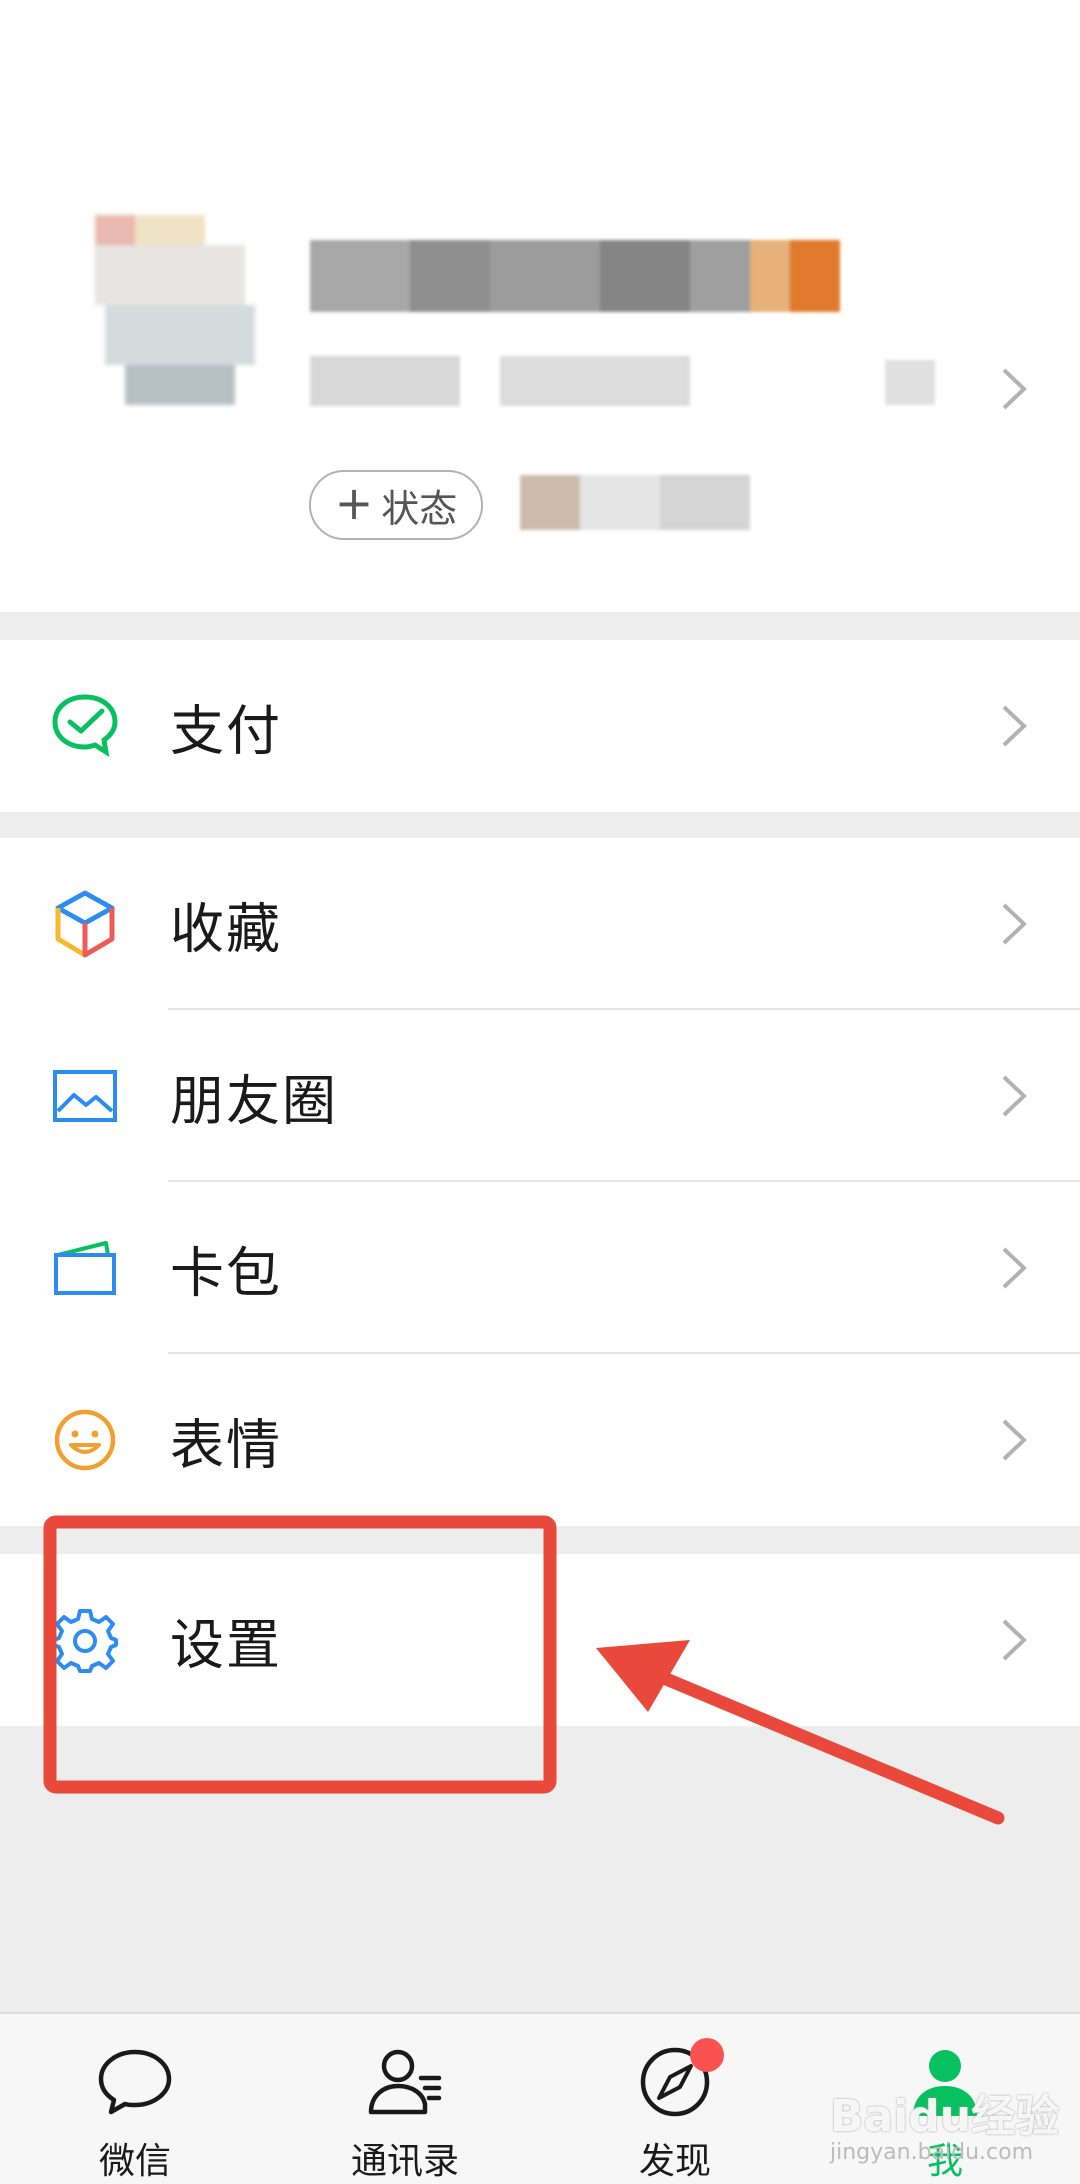 This screenshot has width=1080, height=2184. Describe the element at coordinates (226, 1273) in the screenshot. I see `menu-item-label: 卡包` at that location.